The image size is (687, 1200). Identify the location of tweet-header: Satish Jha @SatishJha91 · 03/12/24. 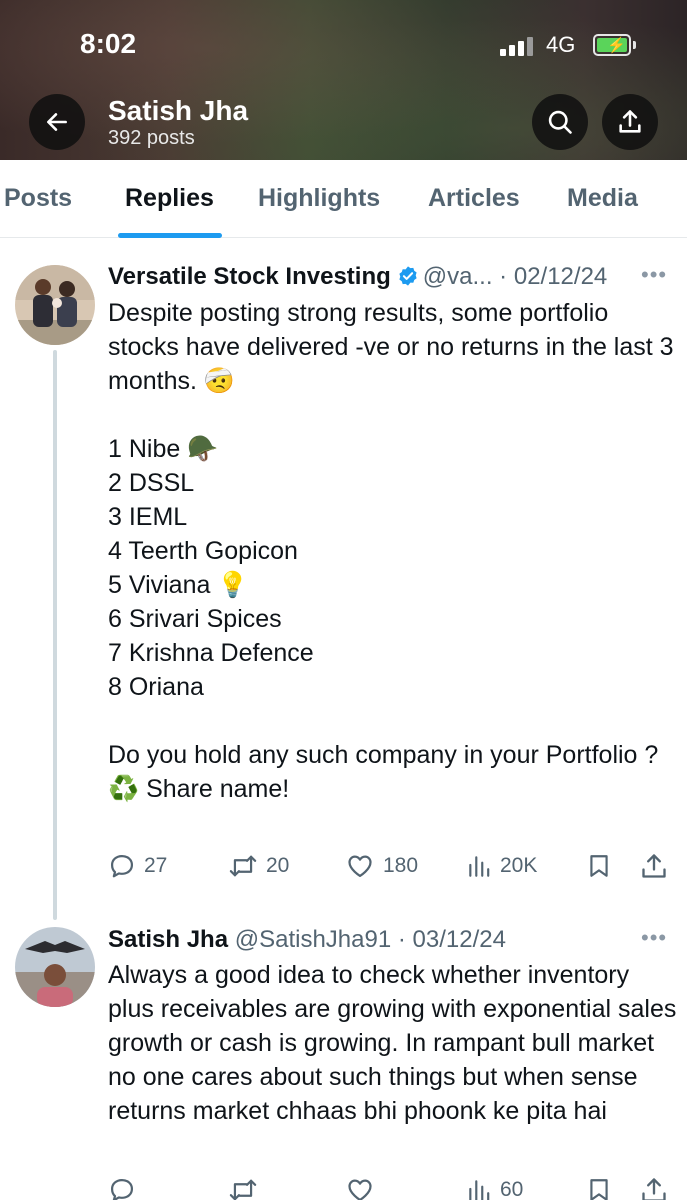
(307, 940).